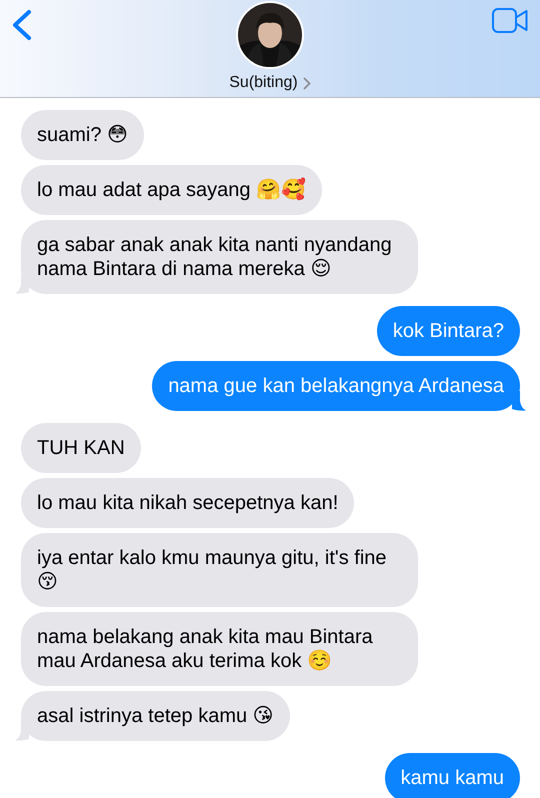  Describe the element at coordinates (510, 20) in the screenshot. I see `video-call-button` at that location.